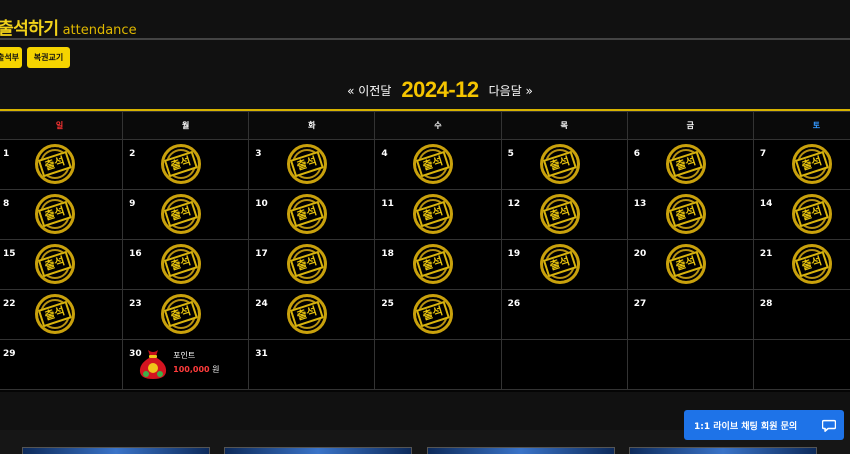  I want to click on calendar-day-cell: 4 출석, so click(438, 164).